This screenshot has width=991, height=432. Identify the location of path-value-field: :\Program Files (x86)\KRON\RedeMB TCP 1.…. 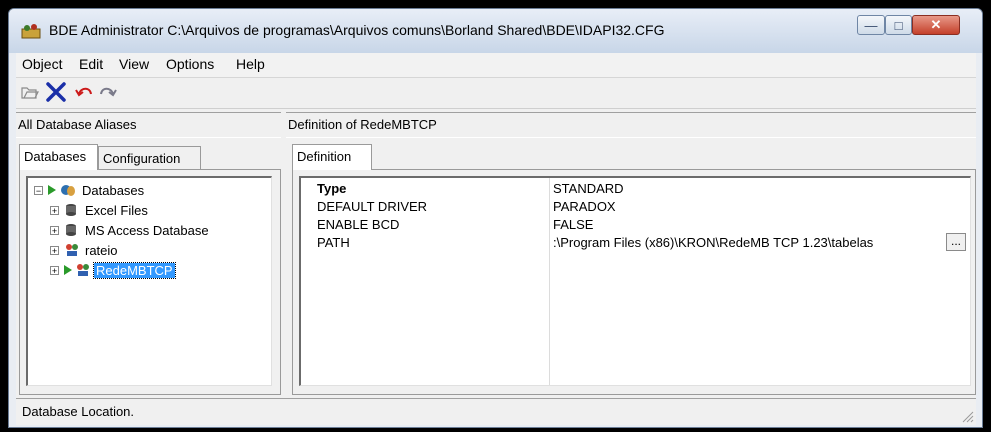
(713, 242).